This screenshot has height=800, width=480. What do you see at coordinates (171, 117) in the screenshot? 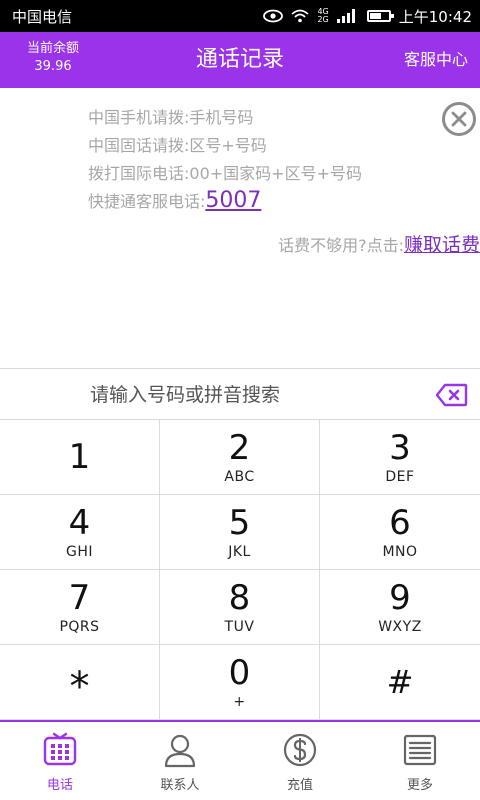
I see `instruction-mobile: 中国手机请拨:手机号码` at bounding box center [171, 117].